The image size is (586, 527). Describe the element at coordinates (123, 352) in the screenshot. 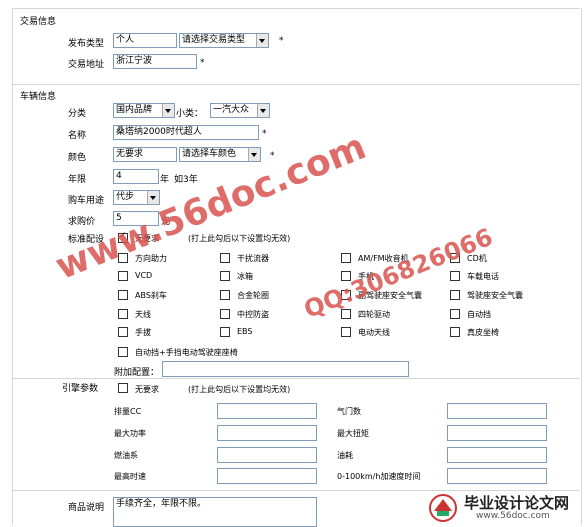

I see `wide-option-checkbox` at that location.